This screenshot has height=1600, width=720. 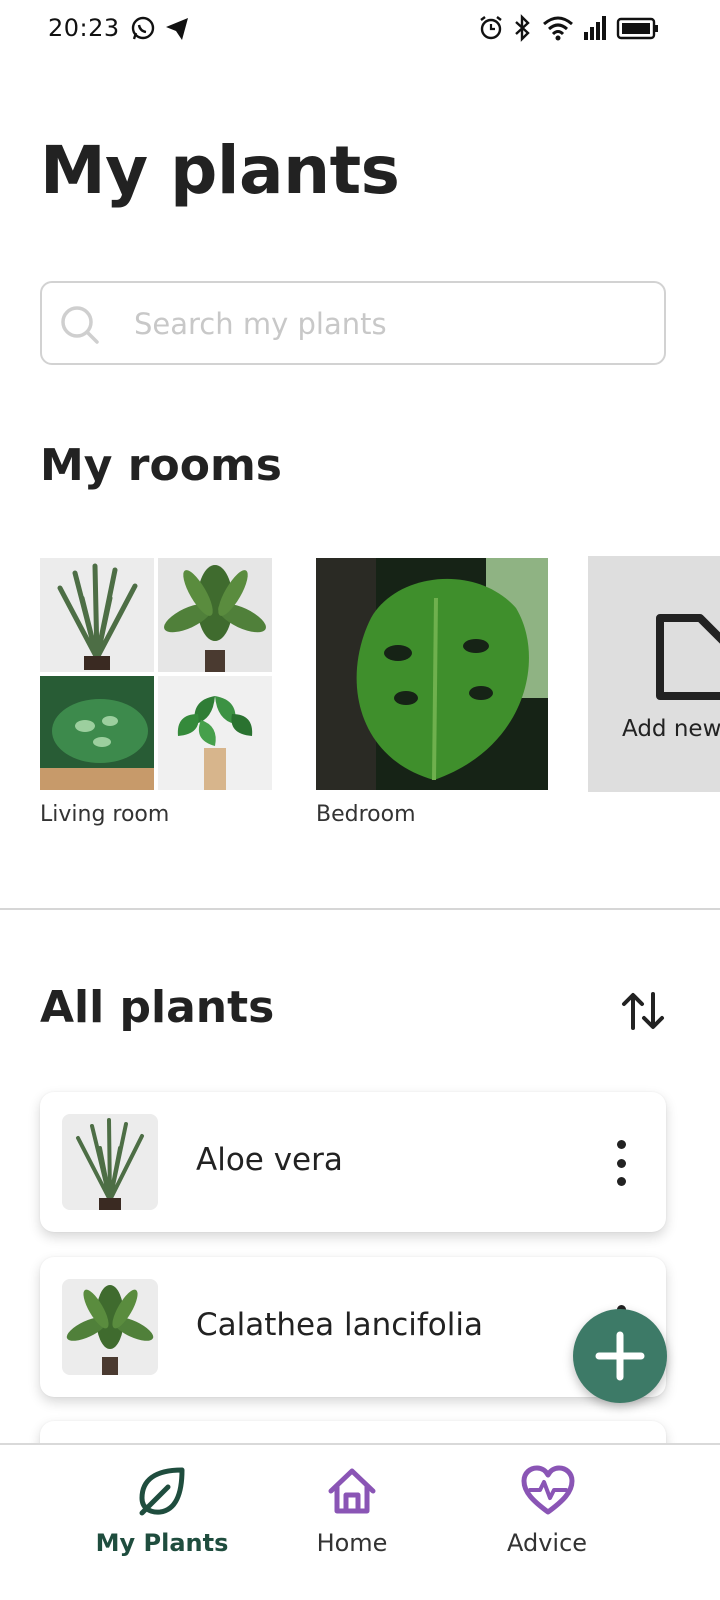 I want to click on home-icon, so click(x=352, y=1491).